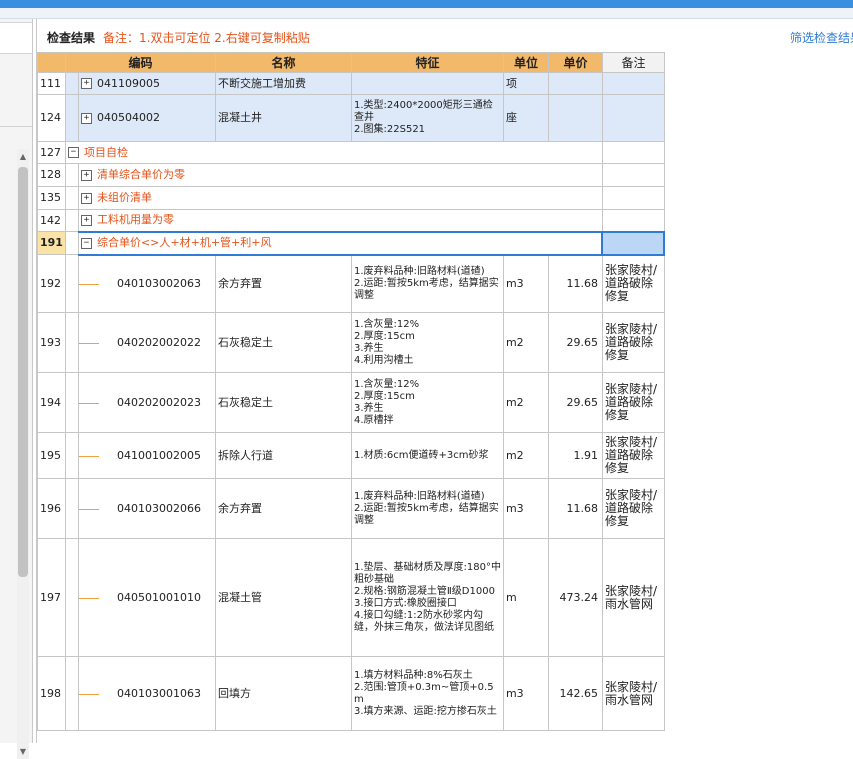 Image resolution: width=853 pixels, height=759 pixels. What do you see at coordinates (427, 83) in the screenshot?
I see `feature-cell` at bounding box center [427, 83].